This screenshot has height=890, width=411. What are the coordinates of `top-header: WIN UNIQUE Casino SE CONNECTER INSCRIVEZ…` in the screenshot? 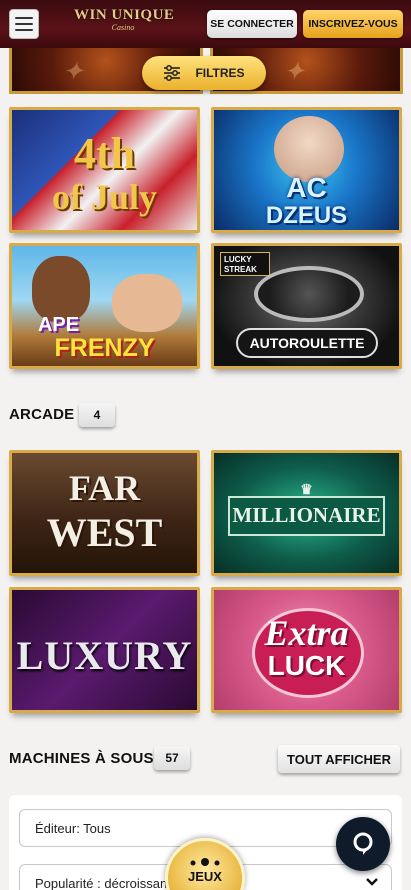 It's located at (205, 24).